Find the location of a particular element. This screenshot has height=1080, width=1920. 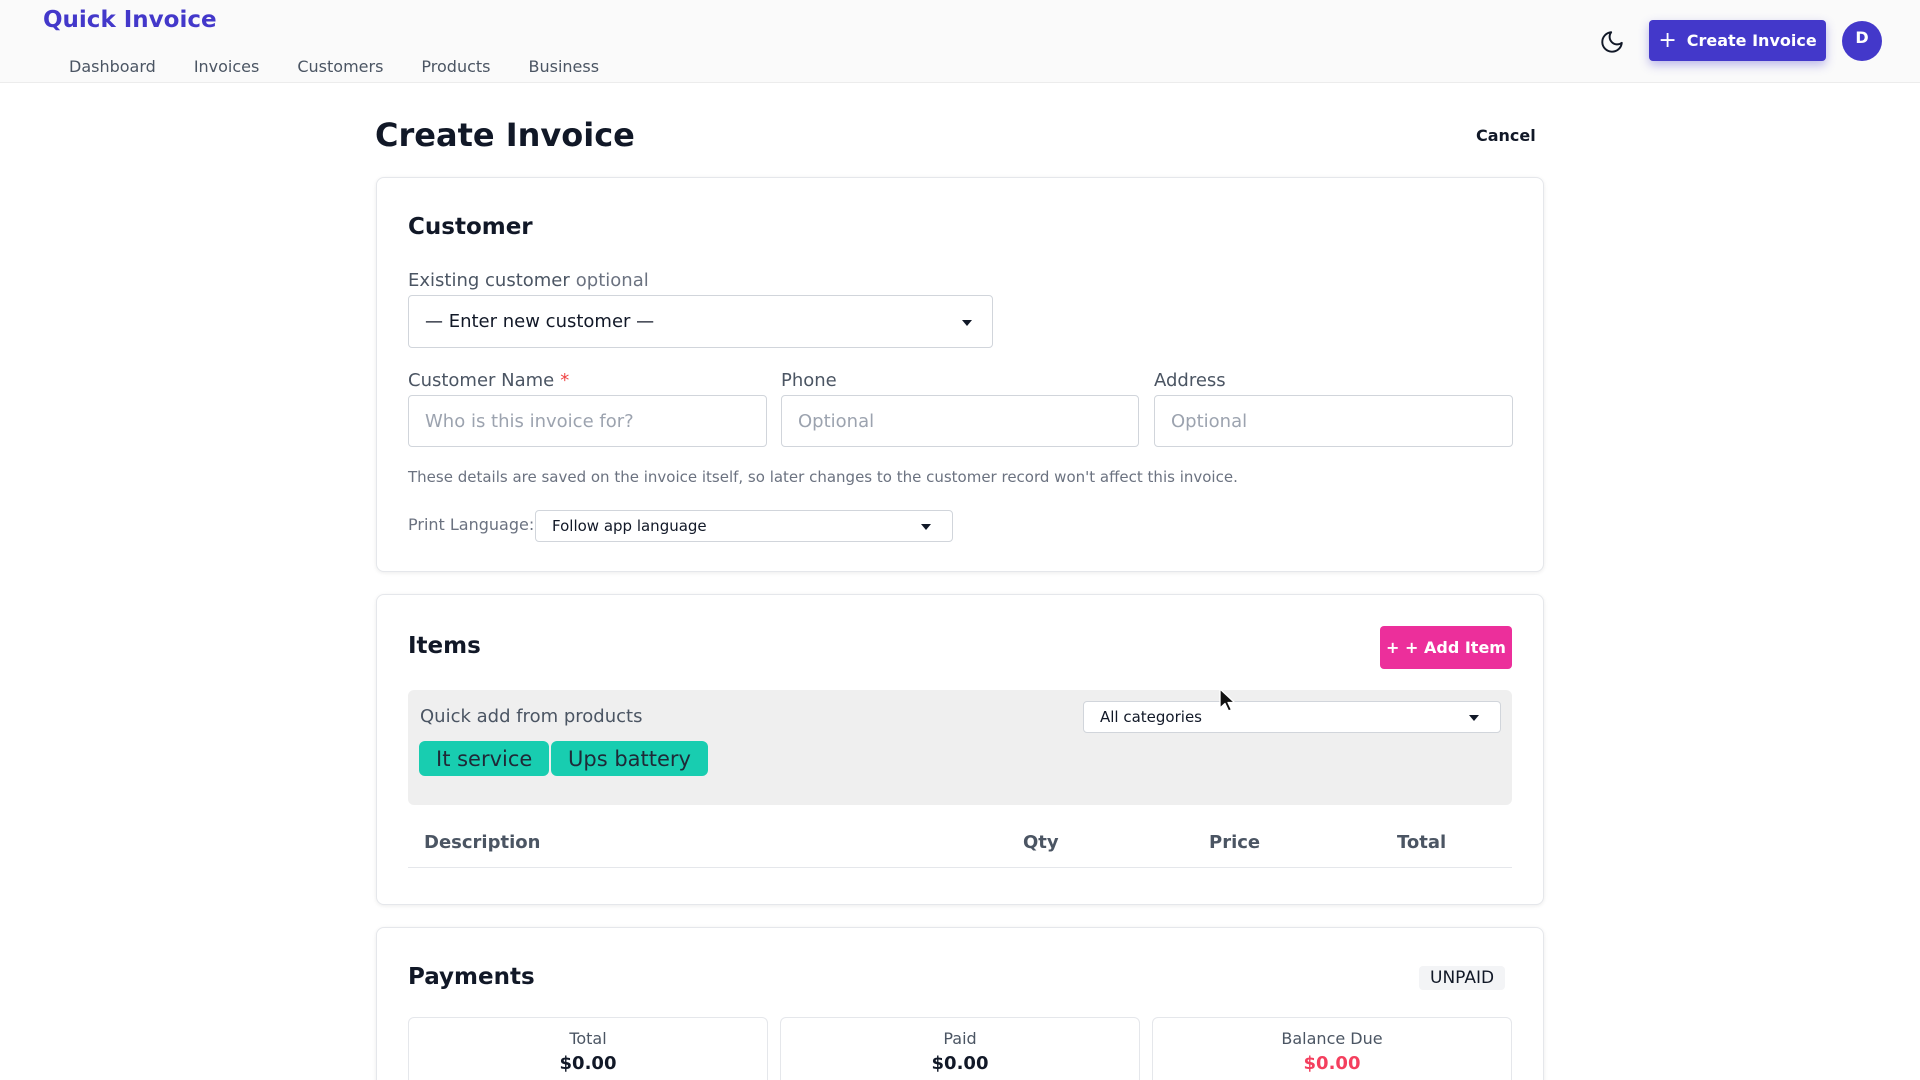

items-table-header: Description Qty Price Total is located at coordinates (960, 844).